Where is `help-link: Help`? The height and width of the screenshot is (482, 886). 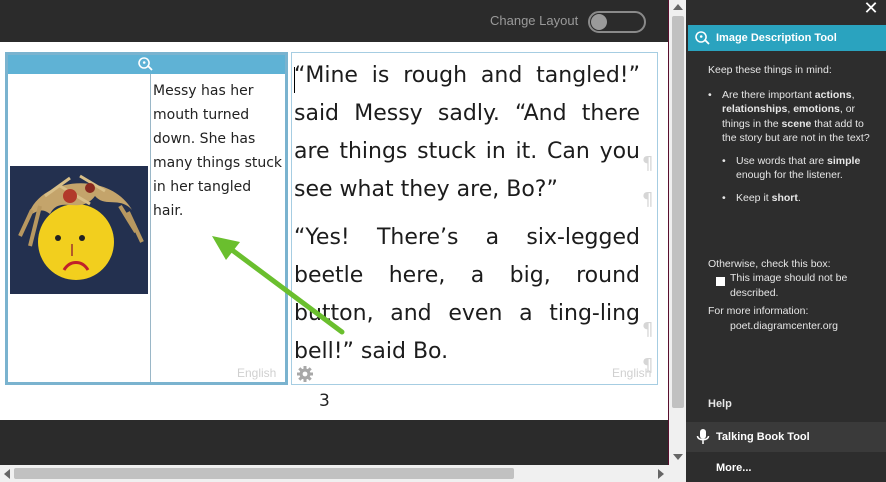 help-link: Help is located at coordinates (720, 404).